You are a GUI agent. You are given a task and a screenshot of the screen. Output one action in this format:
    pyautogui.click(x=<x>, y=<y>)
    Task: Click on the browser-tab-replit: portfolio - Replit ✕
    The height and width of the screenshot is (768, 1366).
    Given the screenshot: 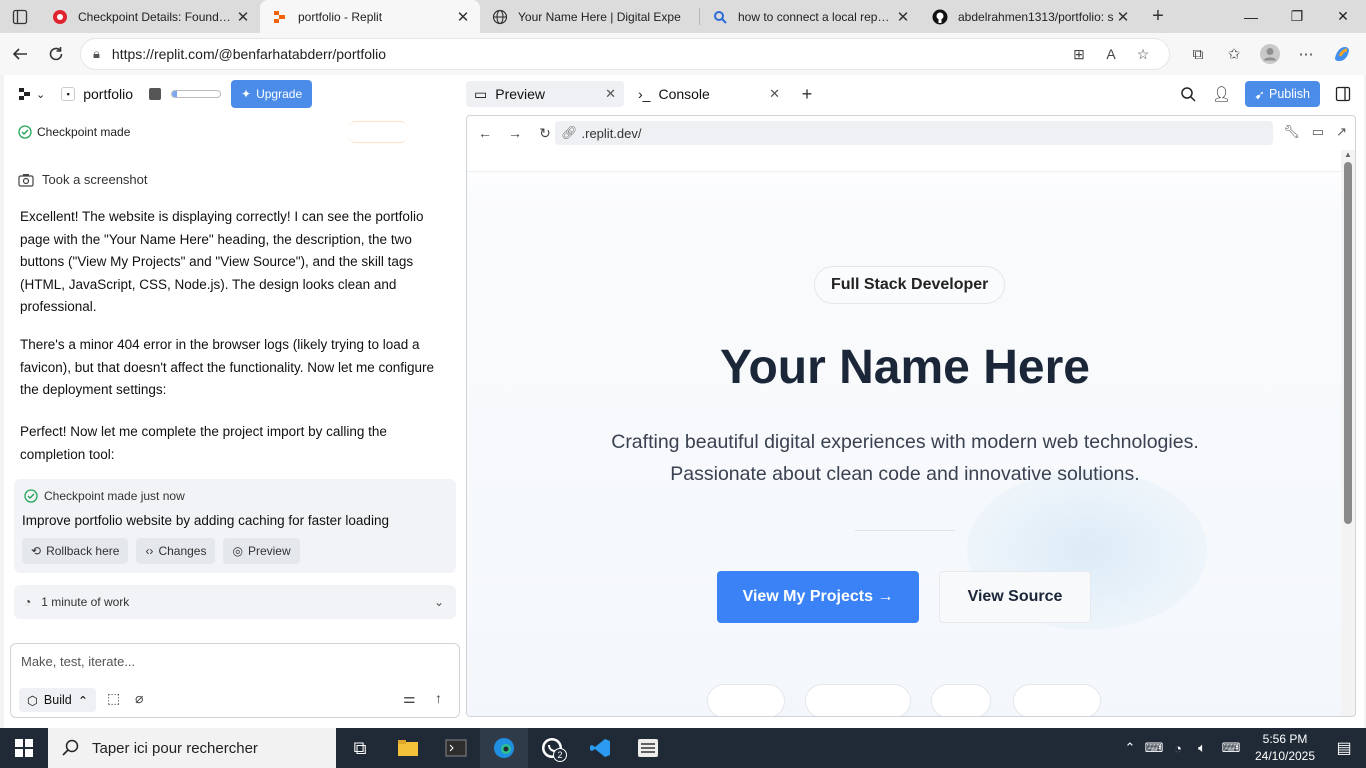 What is the action you would take?
    pyautogui.click(x=370, y=16)
    